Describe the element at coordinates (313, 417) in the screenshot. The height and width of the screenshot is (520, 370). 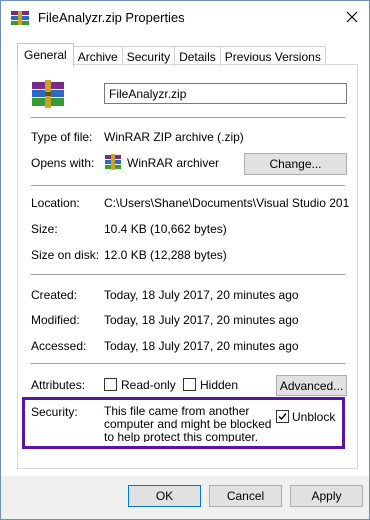
I see `unblock-label: Unblock` at that location.